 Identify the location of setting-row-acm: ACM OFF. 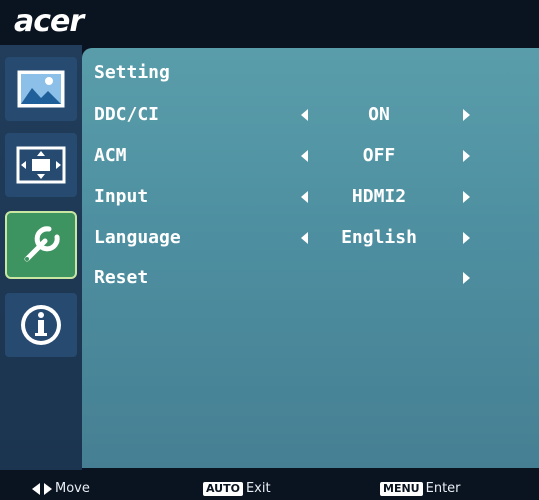
(310, 156).